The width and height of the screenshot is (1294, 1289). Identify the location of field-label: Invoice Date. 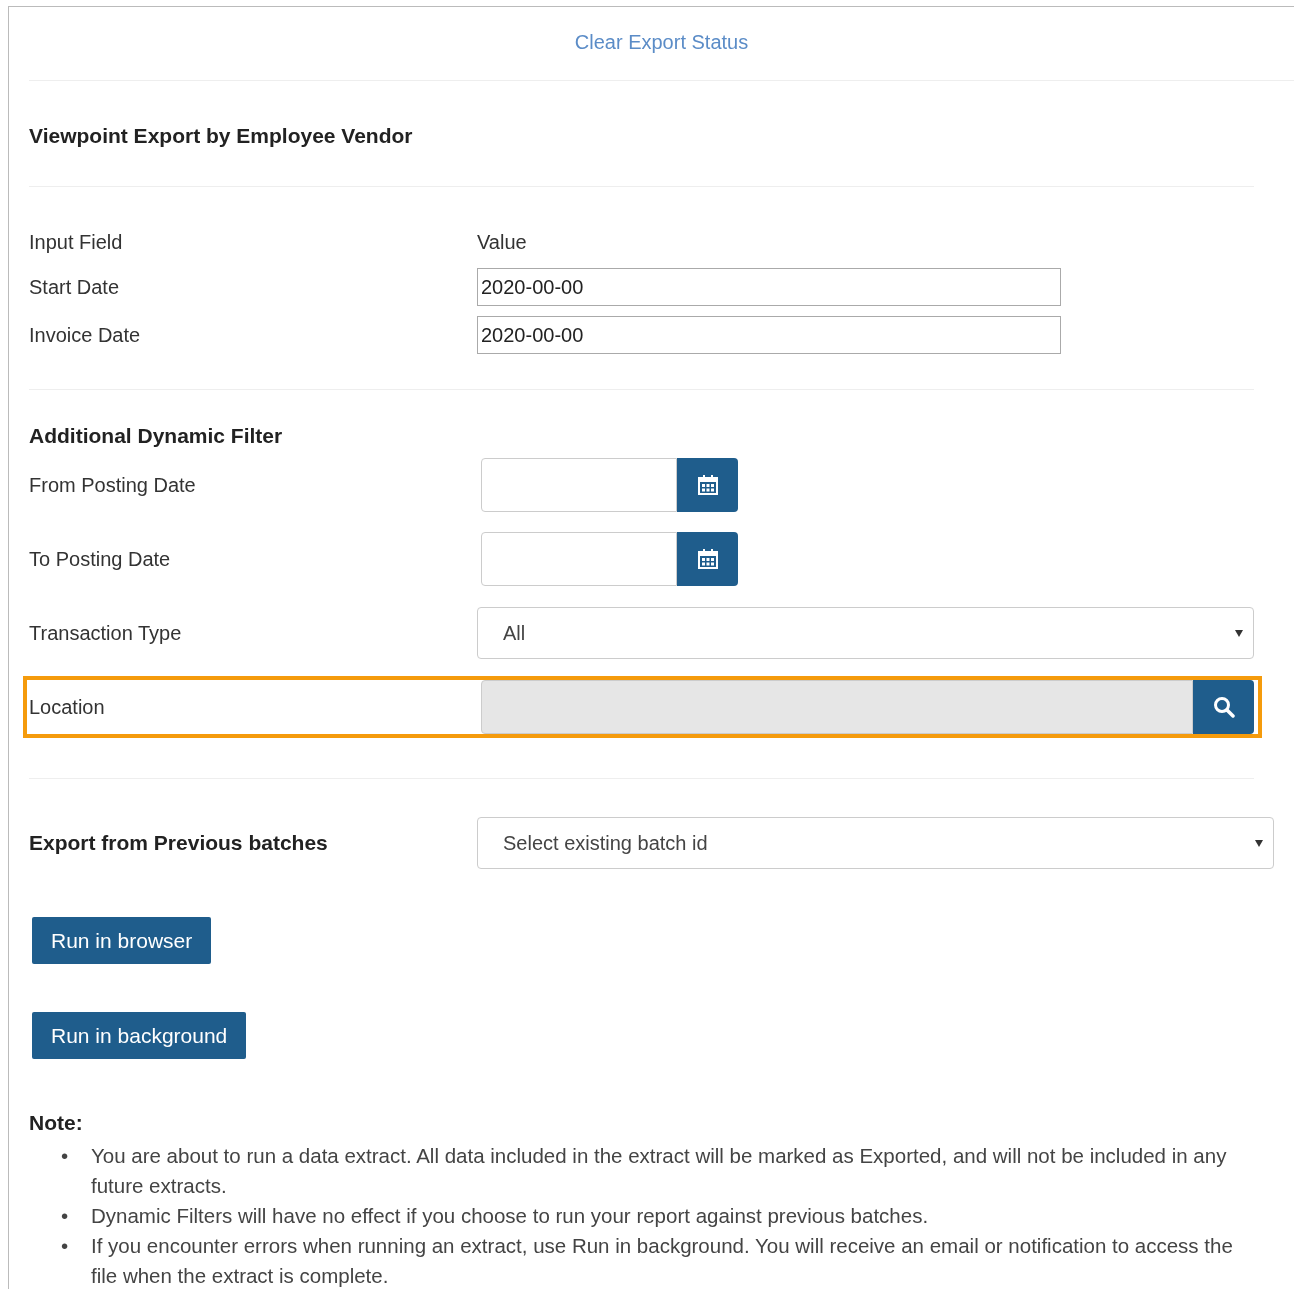
(85, 335).